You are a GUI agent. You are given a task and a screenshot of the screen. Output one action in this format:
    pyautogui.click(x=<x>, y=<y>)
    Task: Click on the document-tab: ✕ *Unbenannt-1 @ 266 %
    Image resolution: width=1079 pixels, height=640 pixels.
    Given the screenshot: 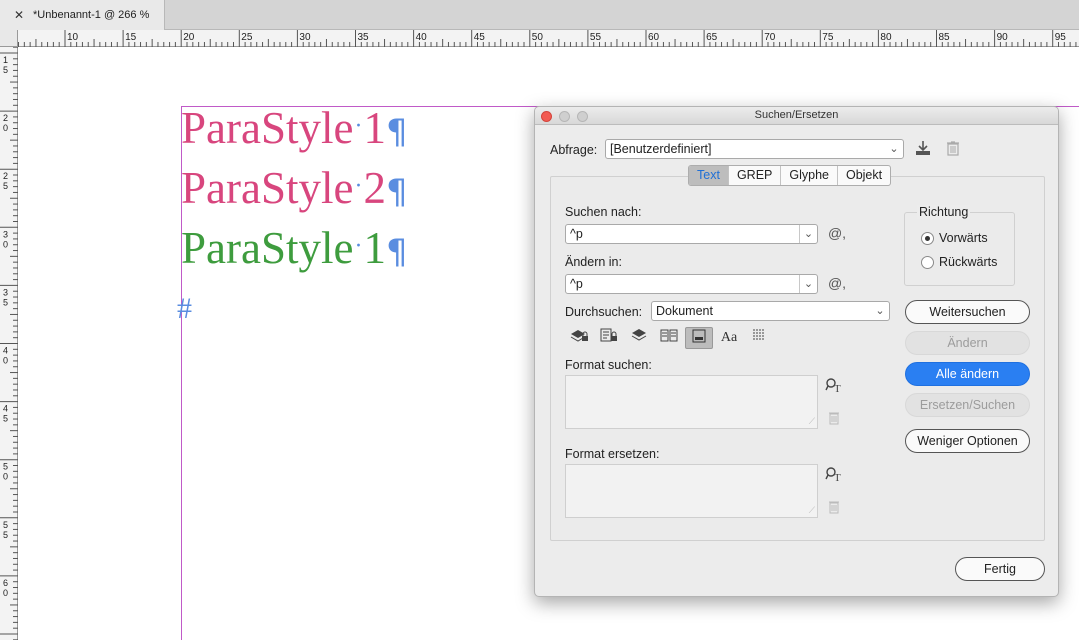 What is the action you would take?
    pyautogui.click(x=82, y=15)
    